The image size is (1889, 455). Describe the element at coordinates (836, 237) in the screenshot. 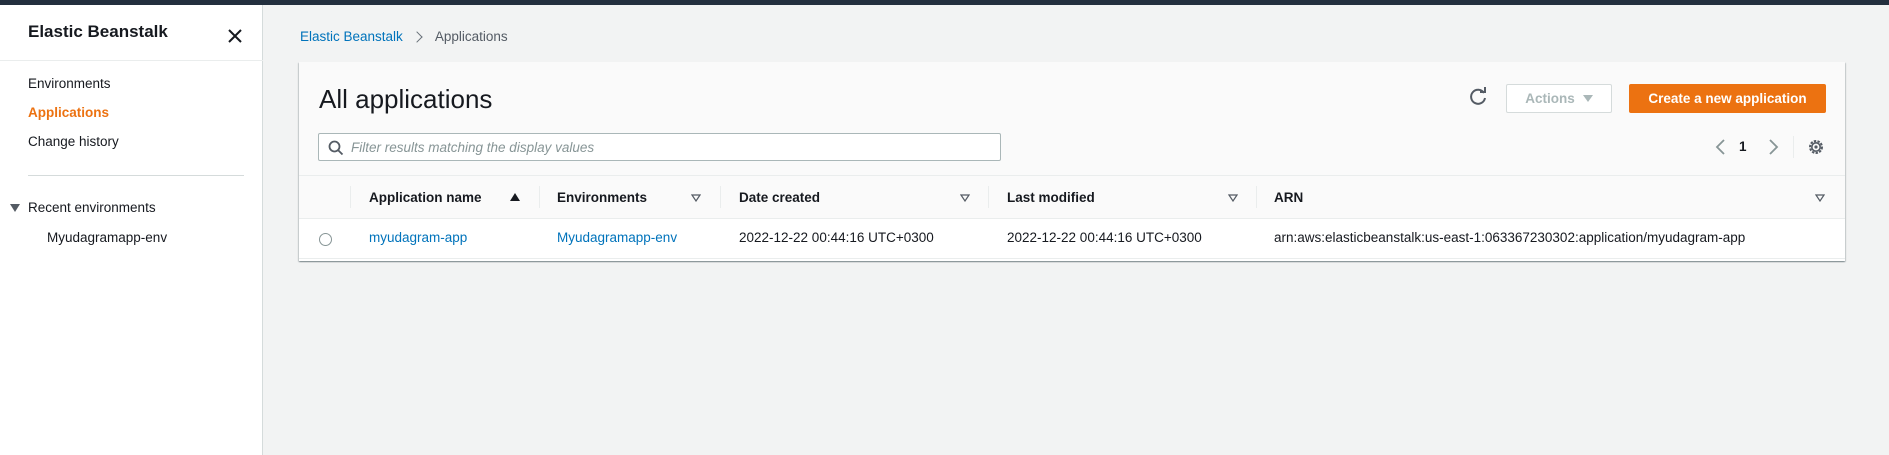

I see `date-created-cell: 2022-12-22 00:44:16 UTC+0300` at that location.